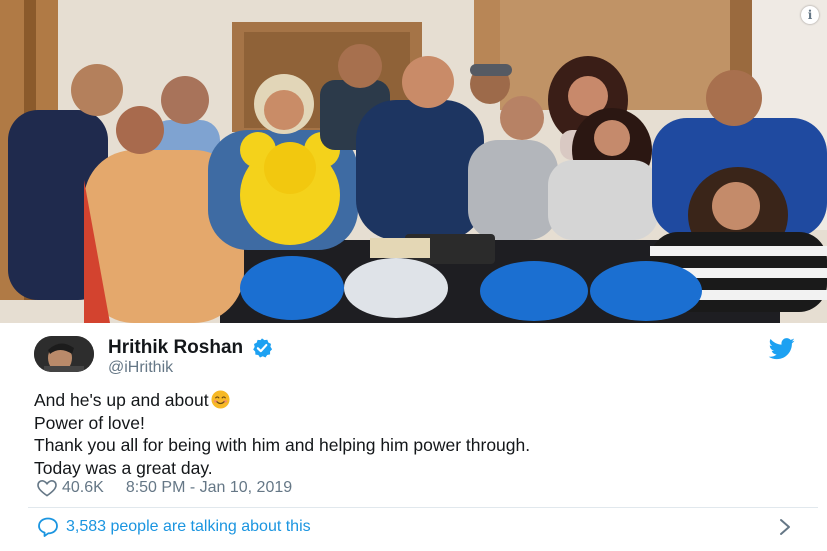  I want to click on author-name: Hrithik Roshan, so click(175, 348).